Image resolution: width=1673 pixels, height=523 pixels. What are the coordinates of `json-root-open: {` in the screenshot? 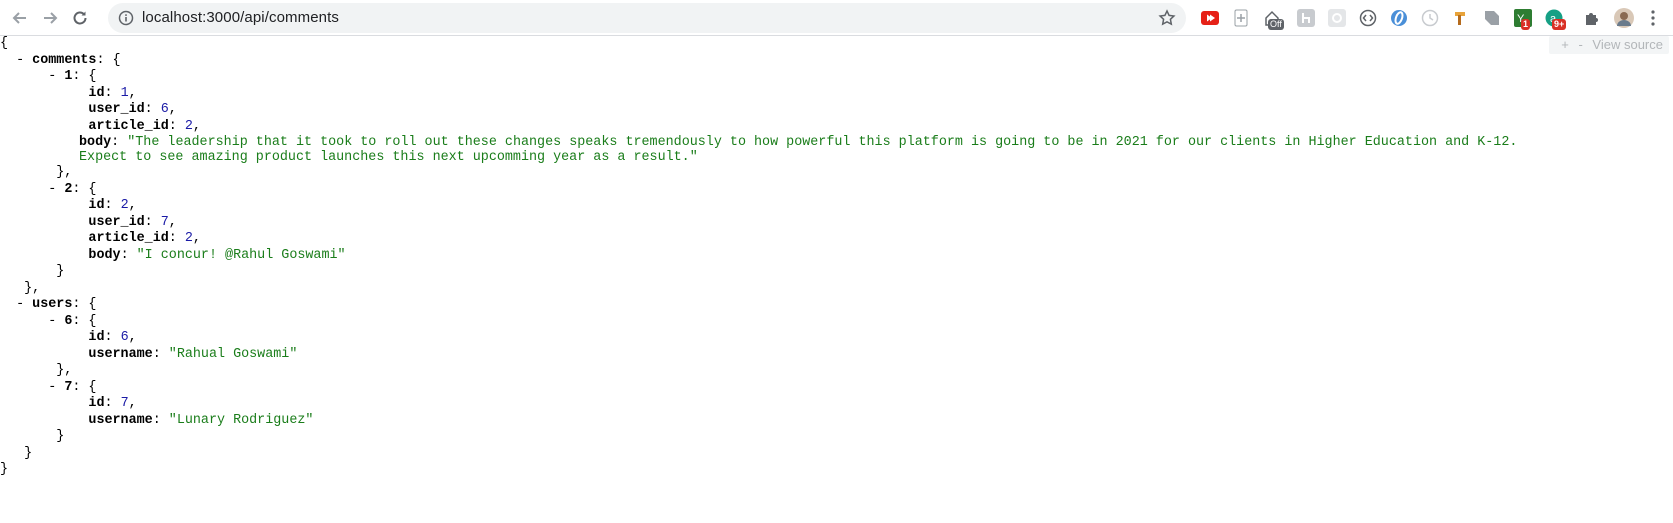 It's located at (4, 43).